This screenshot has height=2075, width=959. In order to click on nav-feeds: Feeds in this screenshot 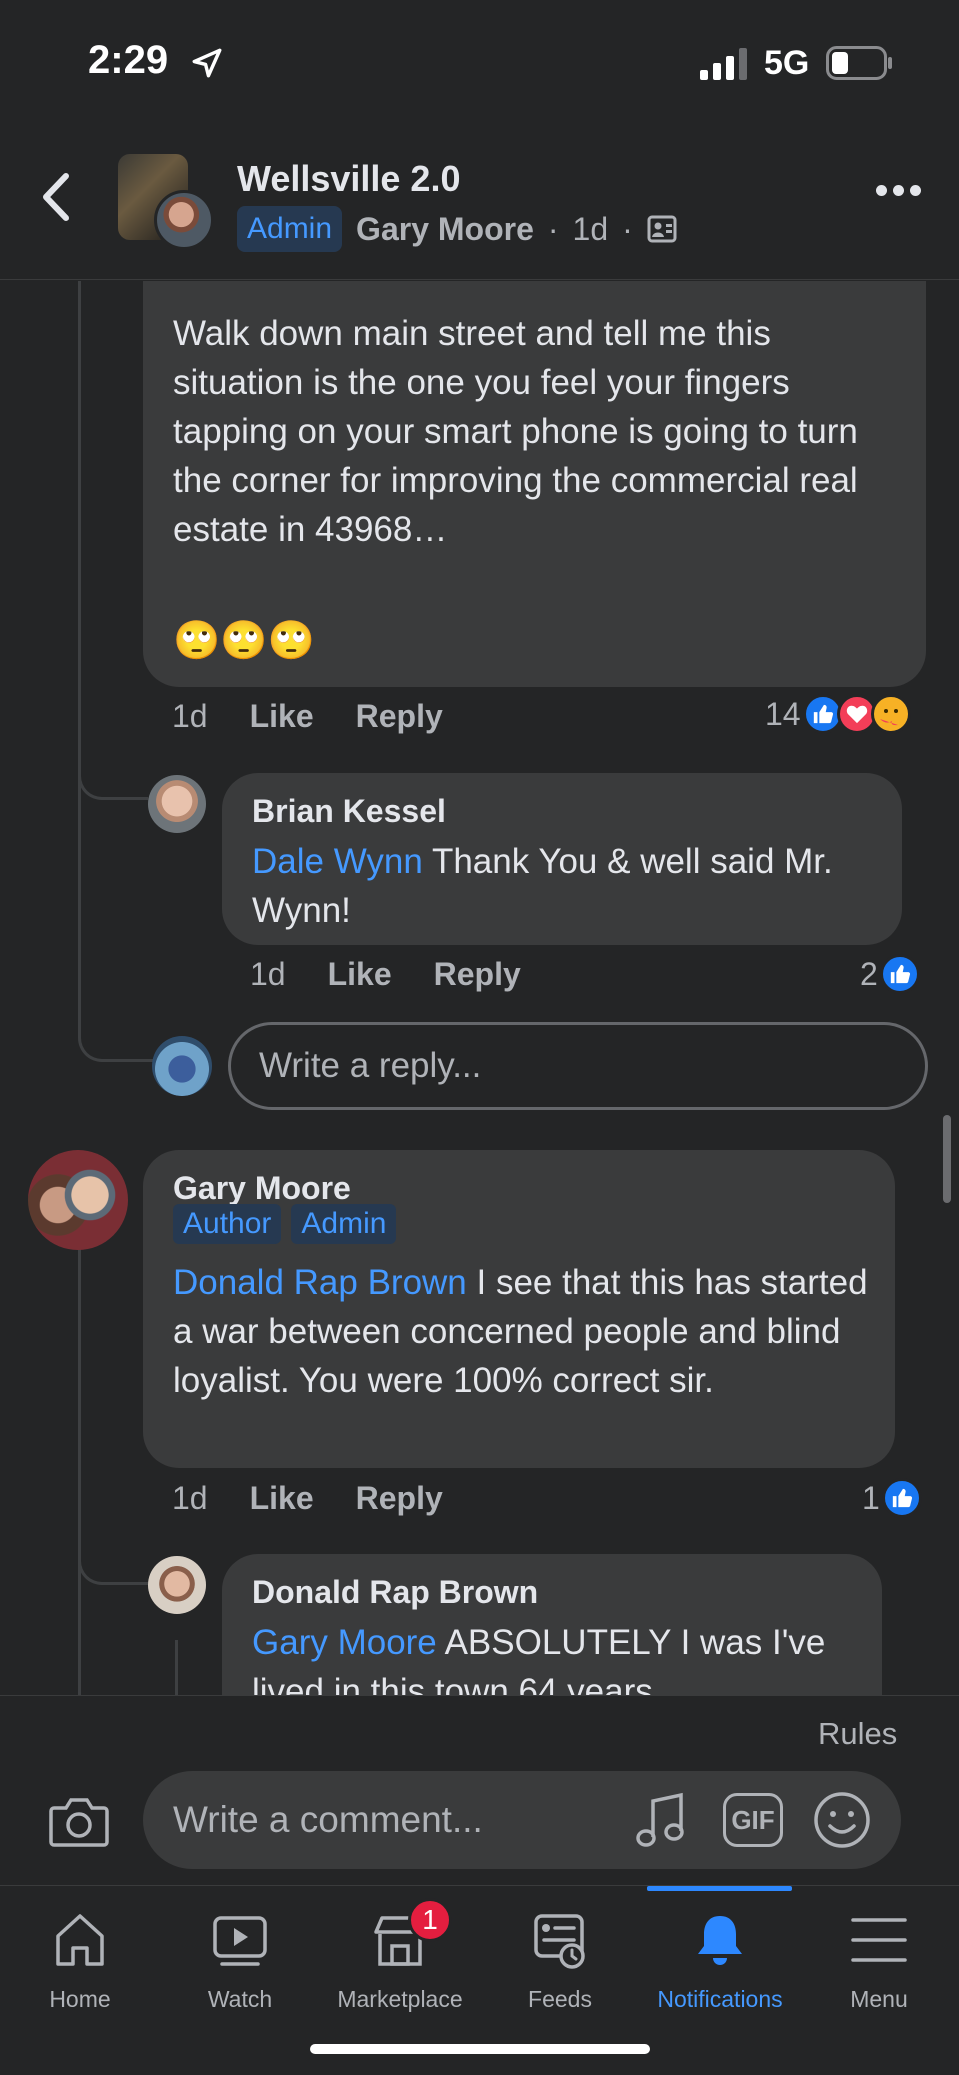, I will do `click(560, 1961)`.